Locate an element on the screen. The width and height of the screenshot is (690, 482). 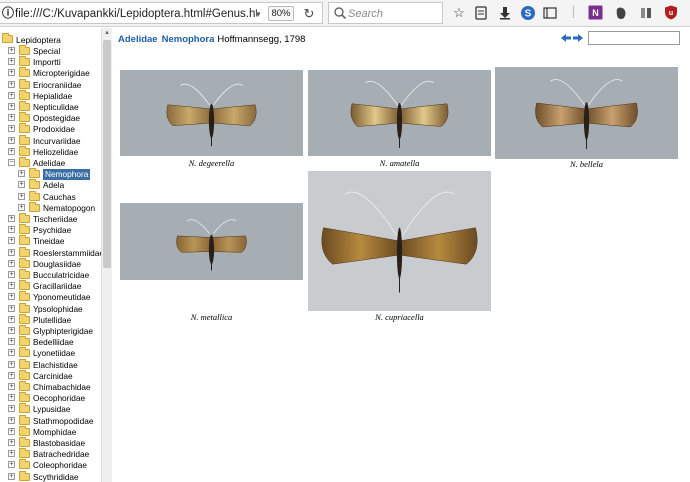
tree-item-label: Tischeriidae is located at coordinates (55, 219).